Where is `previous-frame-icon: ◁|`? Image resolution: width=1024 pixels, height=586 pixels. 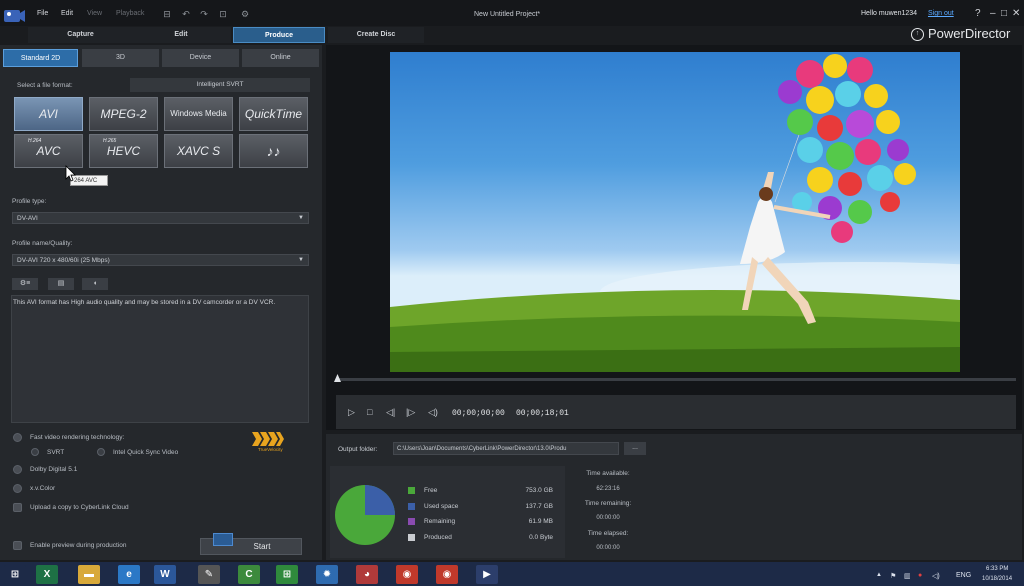
previous-frame-icon: ◁| is located at coordinates (390, 412).